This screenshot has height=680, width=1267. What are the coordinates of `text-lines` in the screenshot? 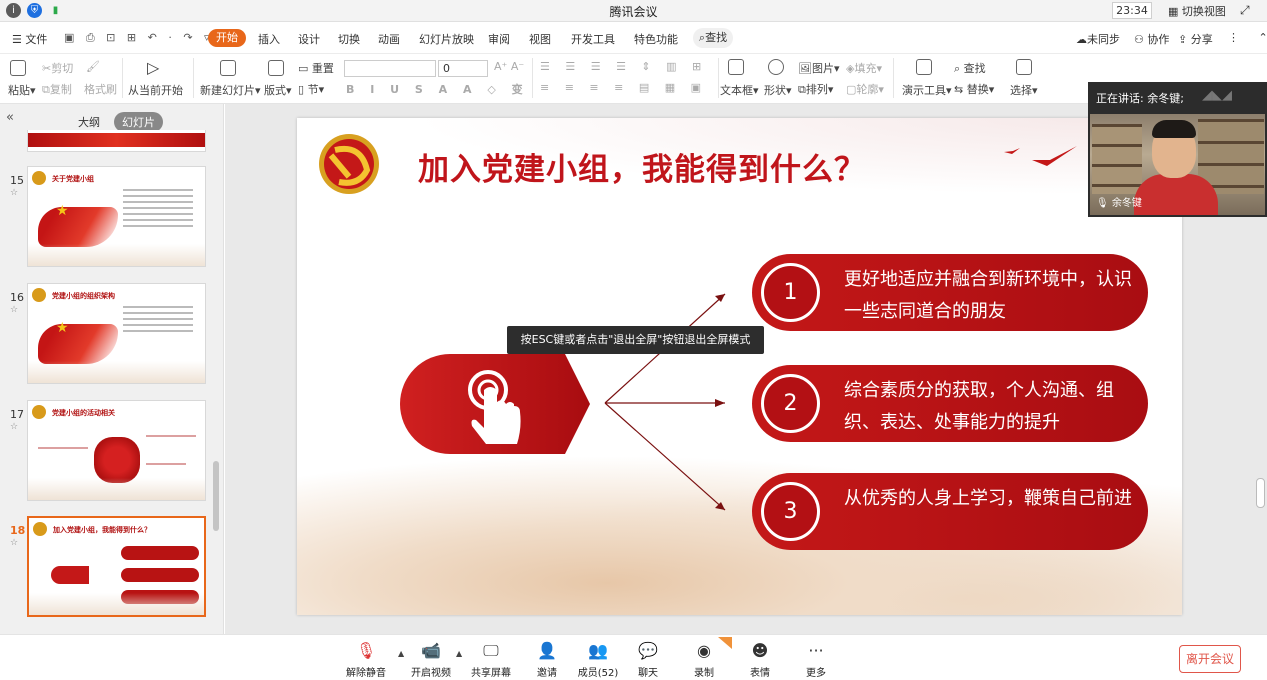 It's located at (166, 464).